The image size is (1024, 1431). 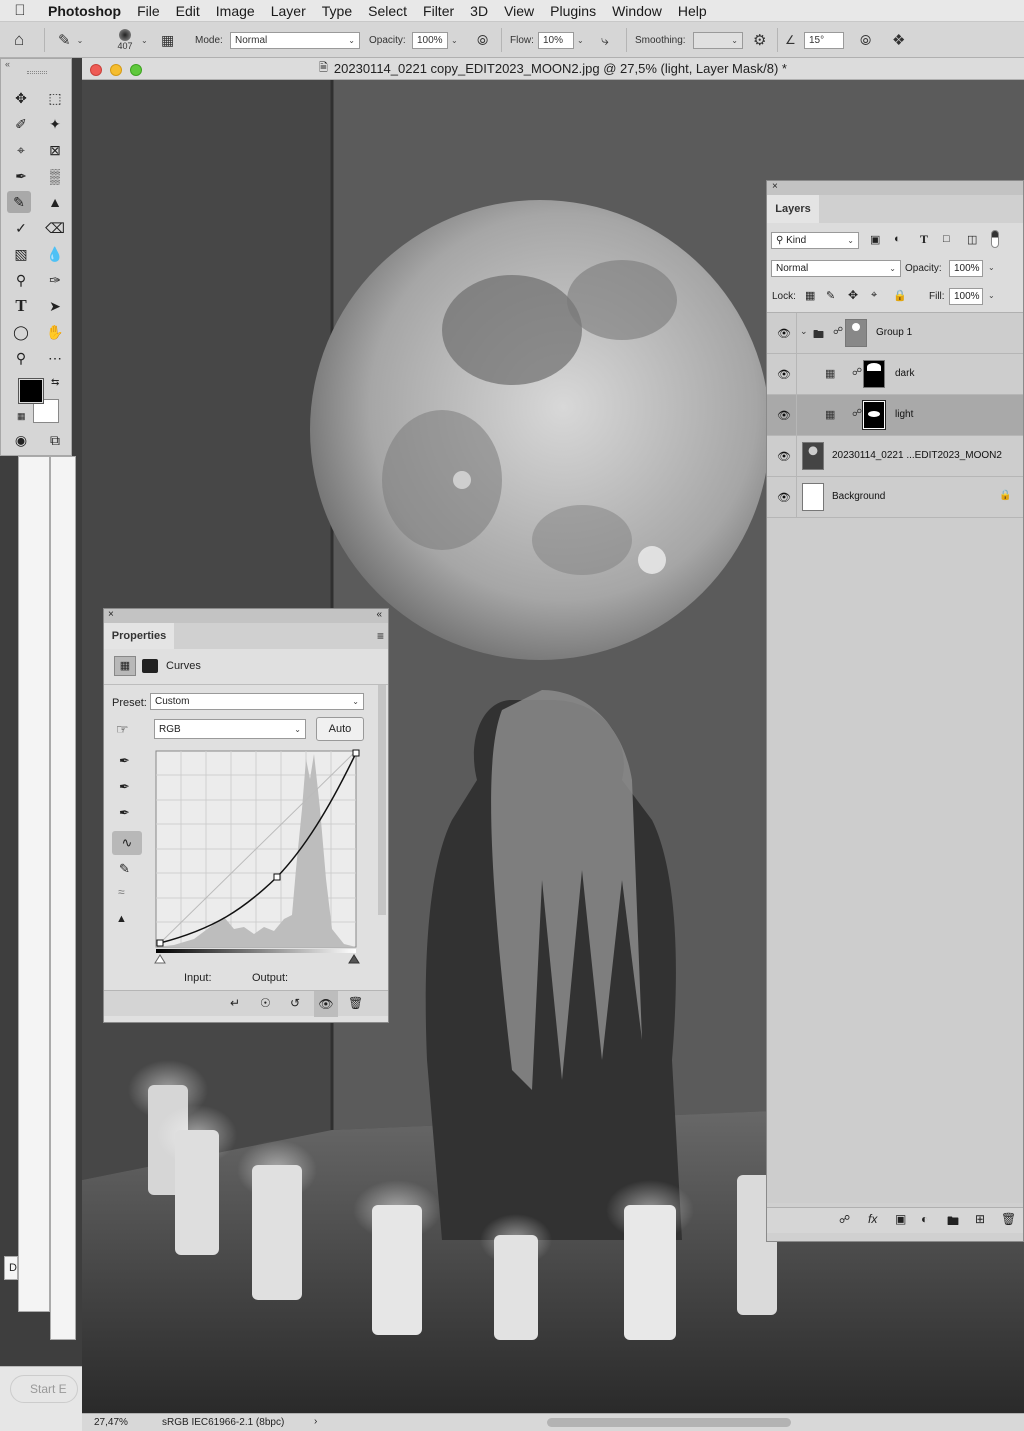 I want to click on frame-tool-icon: ⊠, so click(x=55, y=150).